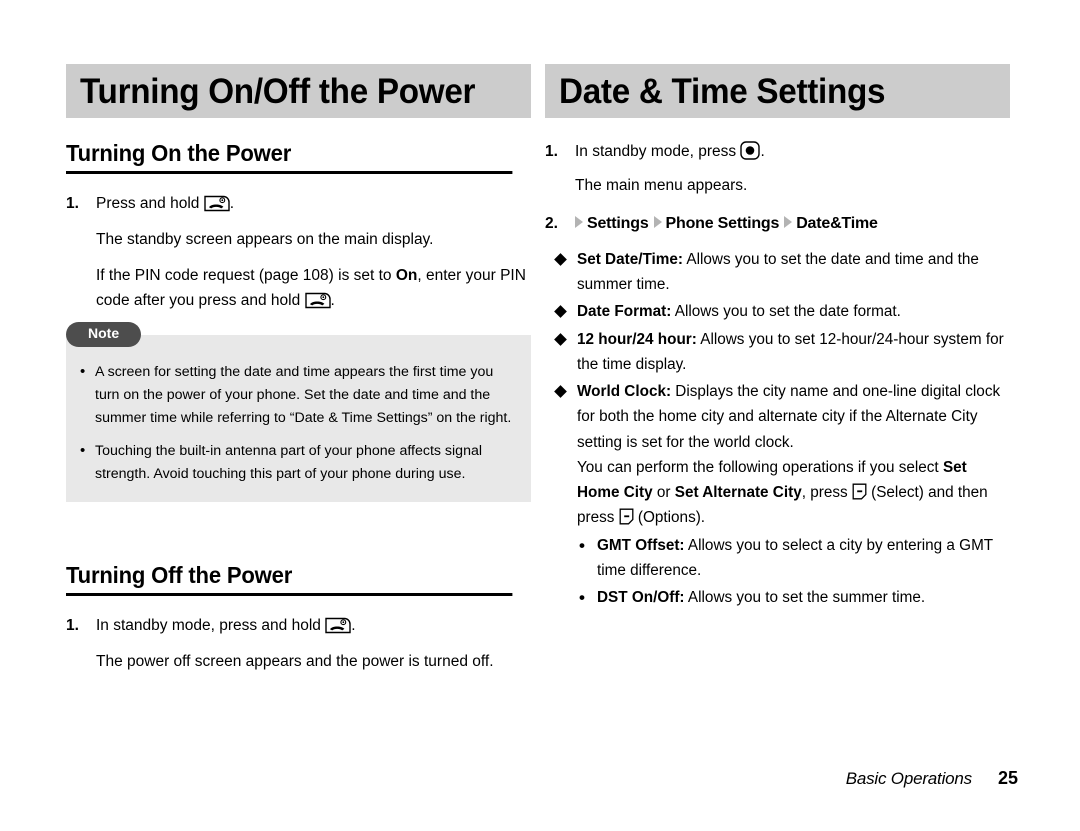 This screenshot has height=831, width=1080. I want to click on step-text: In standby mode, press ., so click(792, 152).